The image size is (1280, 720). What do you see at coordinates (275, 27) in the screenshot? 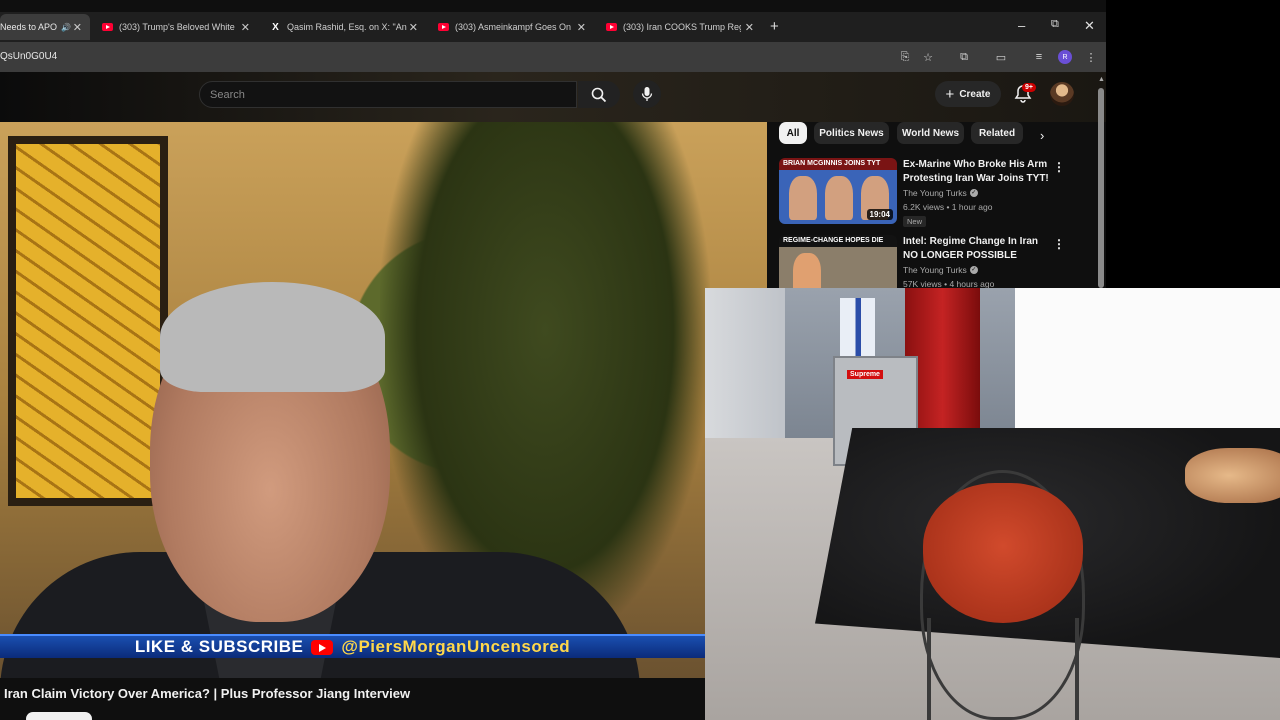
I see `x-logo-icon: X` at bounding box center [275, 27].